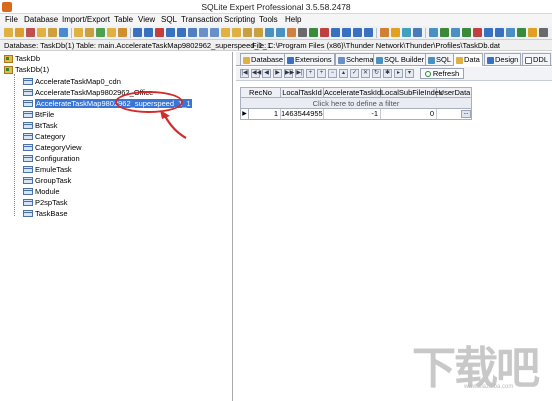  Describe the element at coordinates (247, 32) in the screenshot. I see `import-icon` at that location.